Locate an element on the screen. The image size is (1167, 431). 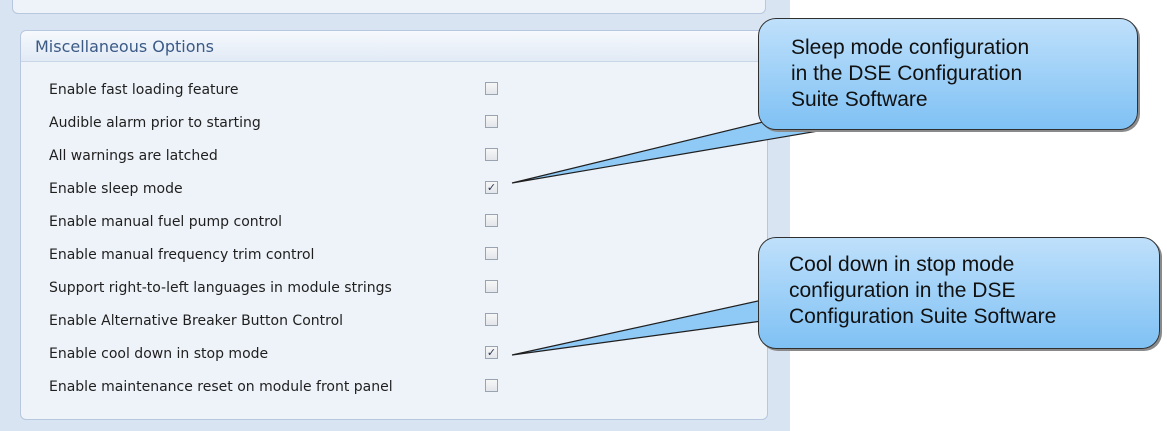
callout-line: in the DSE Configuration is located at coordinates (907, 73).